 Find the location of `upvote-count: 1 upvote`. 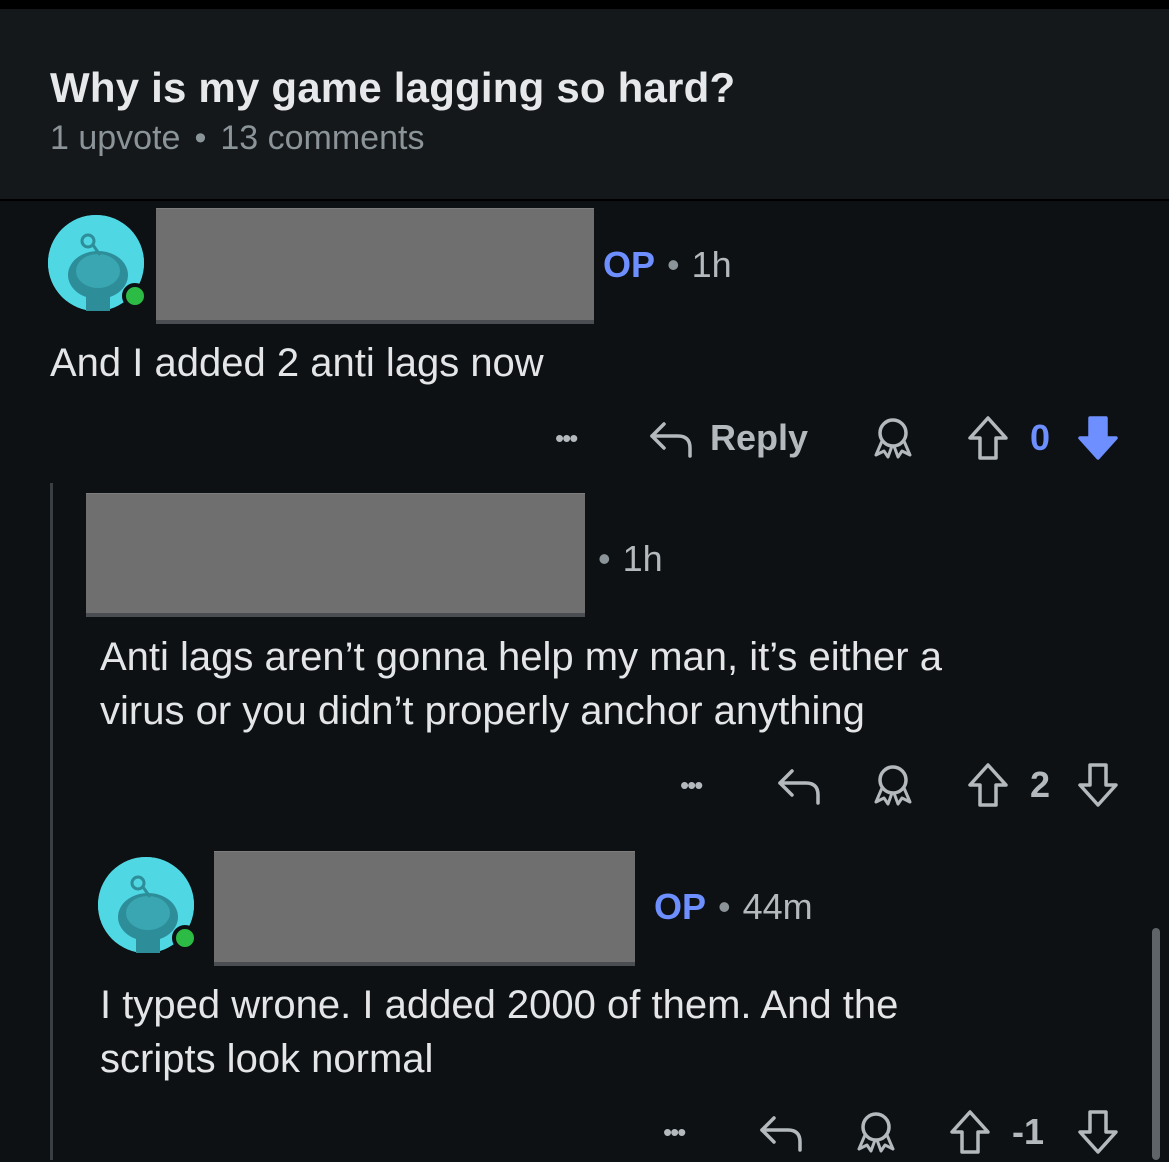

upvote-count: 1 upvote is located at coordinates (115, 138).